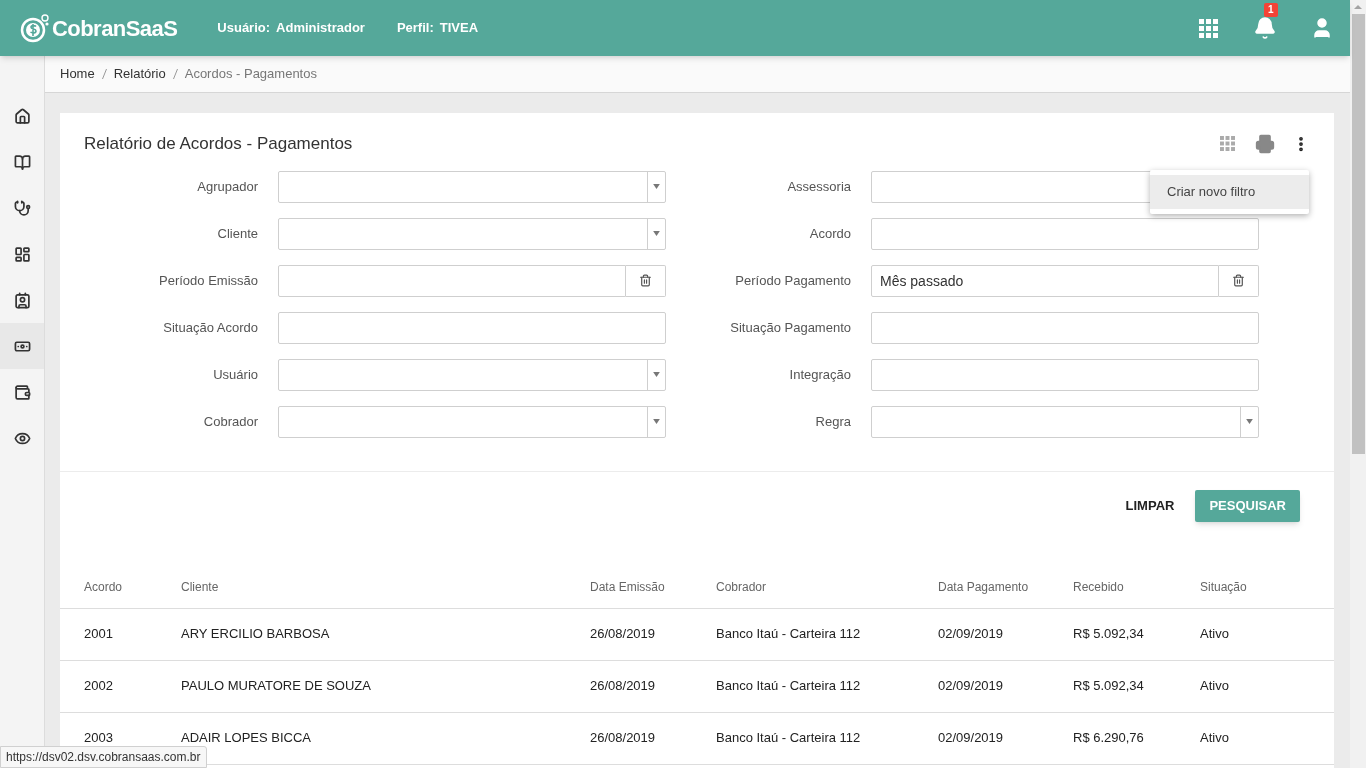 This screenshot has width=1366, height=768. What do you see at coordinates (22, 208) in the screenshot?
I see `stethoscope-icon` at bounding box center [22, 208].